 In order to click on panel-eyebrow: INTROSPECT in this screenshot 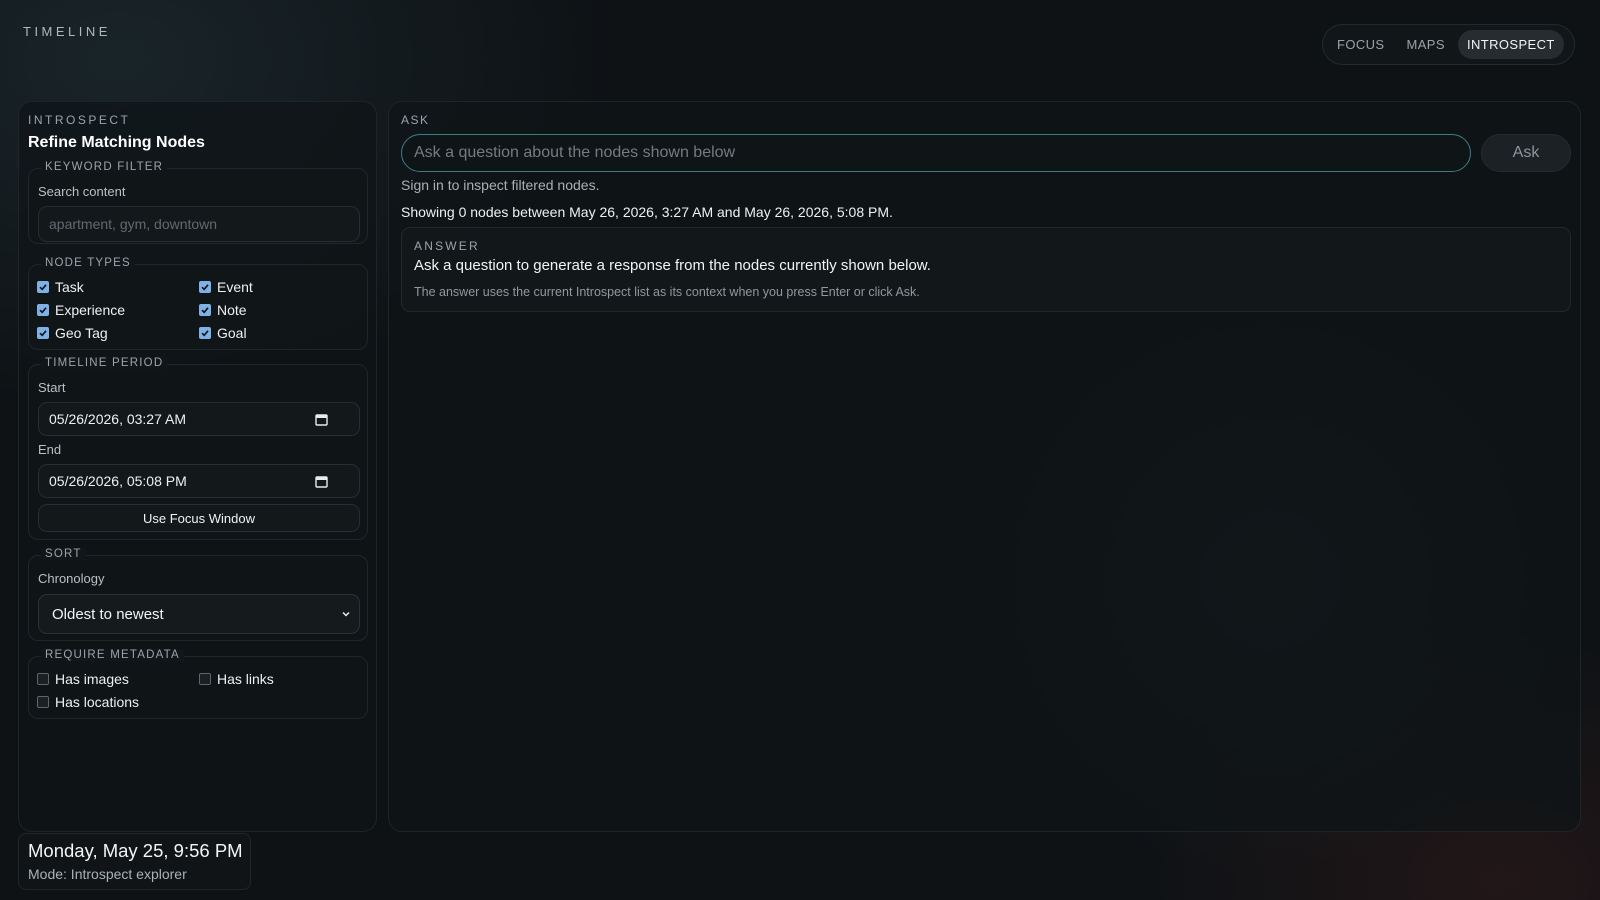, I will do `click(79, 120)`.